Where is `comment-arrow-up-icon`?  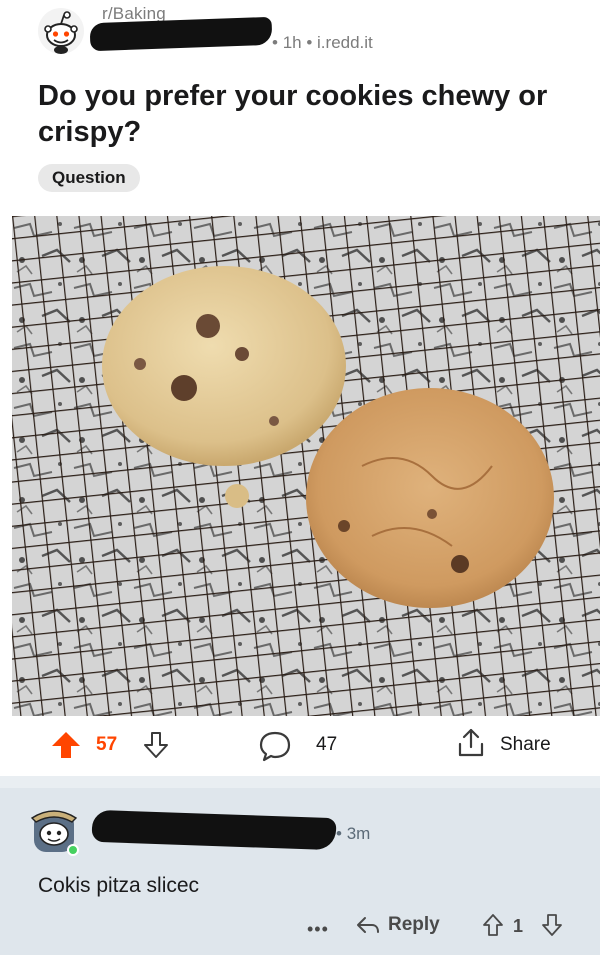 comment-arrow-up-icon is located at coordinates (493, 925).